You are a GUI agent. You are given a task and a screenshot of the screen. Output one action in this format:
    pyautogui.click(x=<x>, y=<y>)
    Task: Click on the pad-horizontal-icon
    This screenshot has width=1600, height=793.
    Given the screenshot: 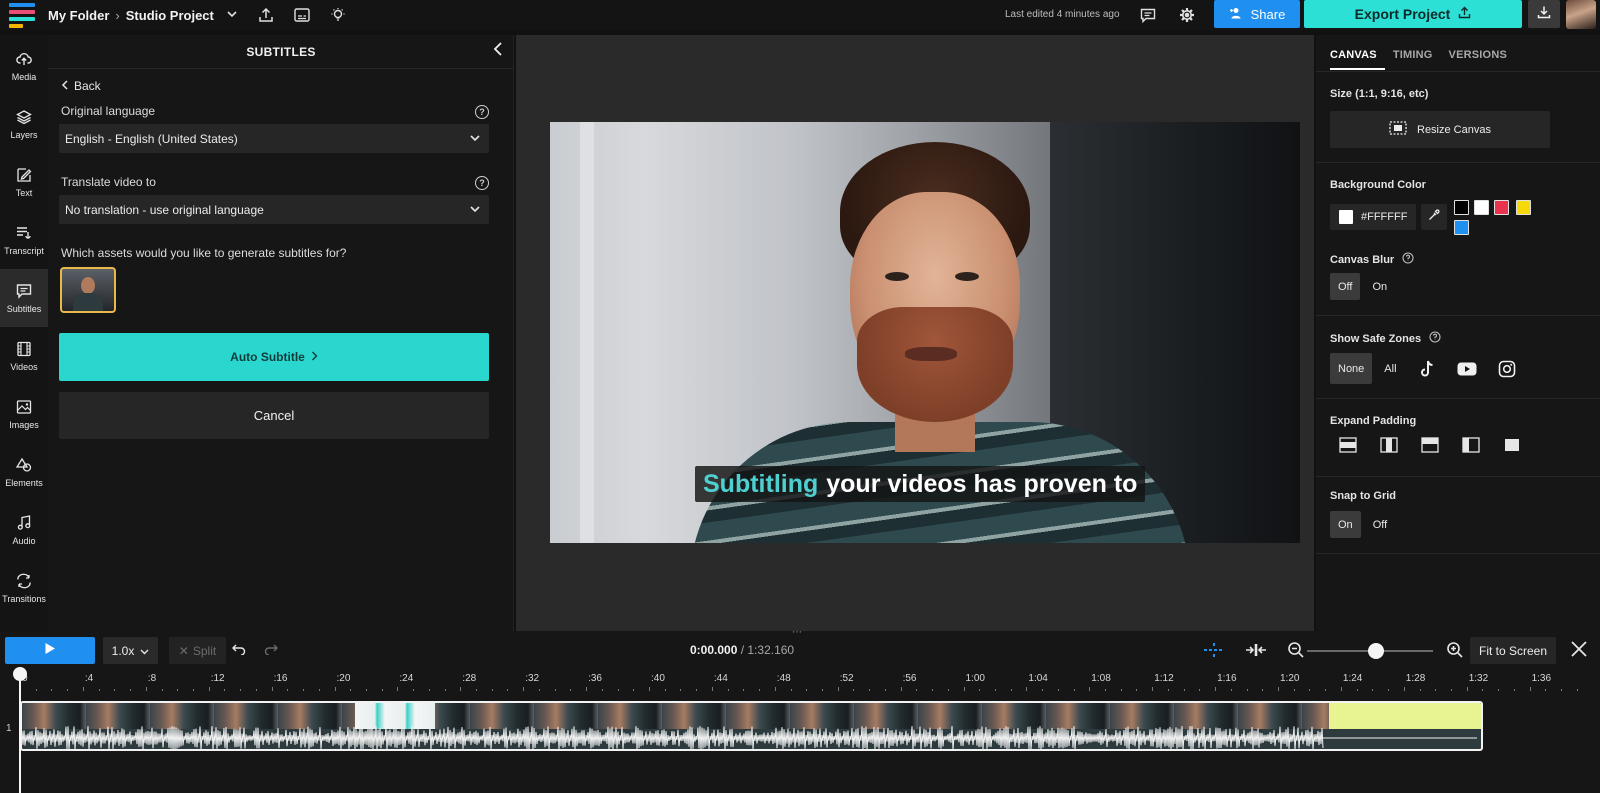 What is the action you would take?
    pyautogui.click(x=1388, y=445)
    